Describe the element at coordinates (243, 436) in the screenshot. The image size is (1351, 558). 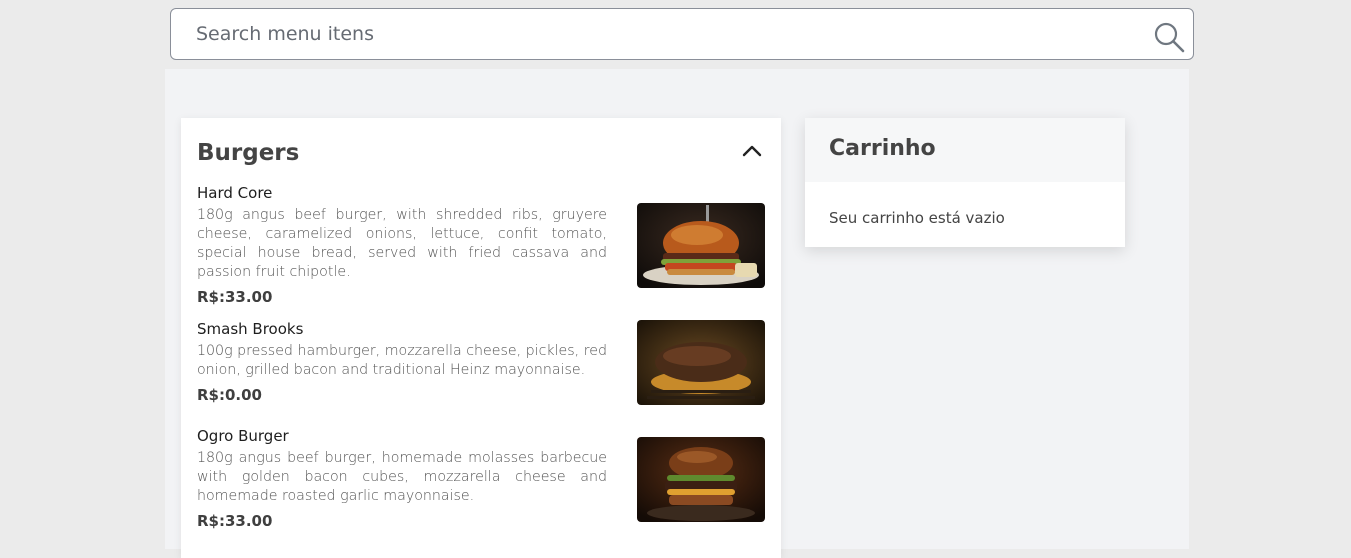
I see `item-name: Ogro Burger` at that location.